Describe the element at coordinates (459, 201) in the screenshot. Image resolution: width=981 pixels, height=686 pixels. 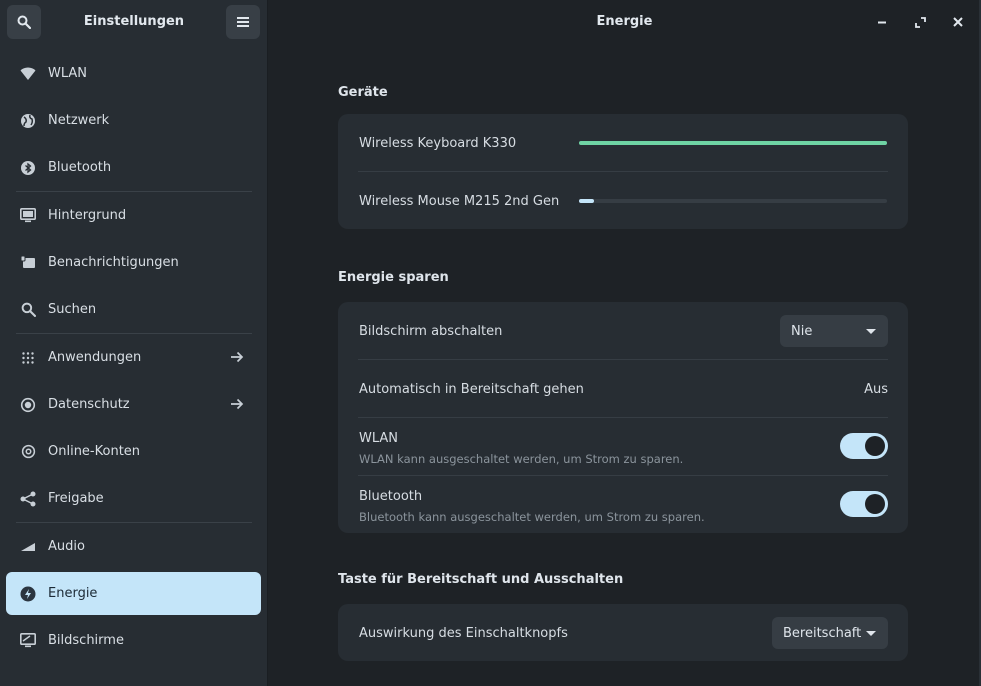
I see `device-name: Wireless Mouse M215 2nd Gen` at that location.